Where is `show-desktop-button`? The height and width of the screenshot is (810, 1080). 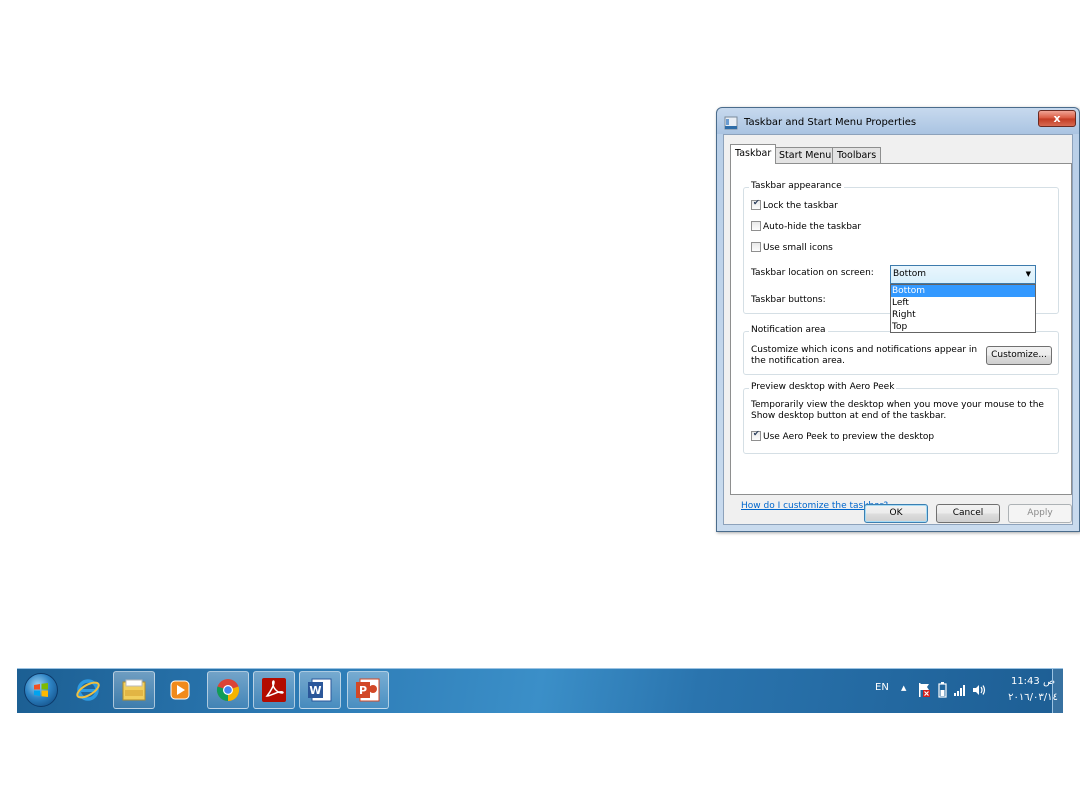 show-desktop-button is located at coordinates (1057, 691).